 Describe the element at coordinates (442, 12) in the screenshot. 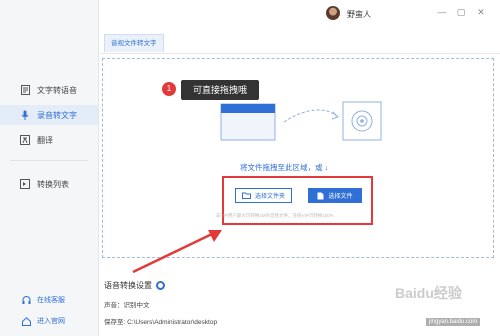

I see `minimize-button: —` at that location.